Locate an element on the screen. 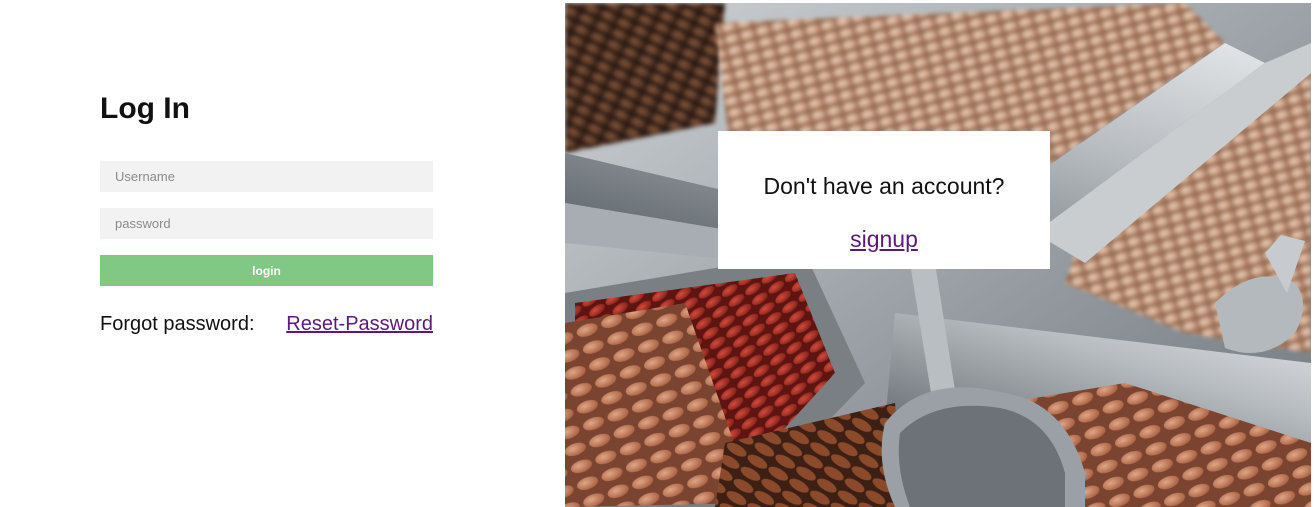  username-input is located at coordinates (266, 176).